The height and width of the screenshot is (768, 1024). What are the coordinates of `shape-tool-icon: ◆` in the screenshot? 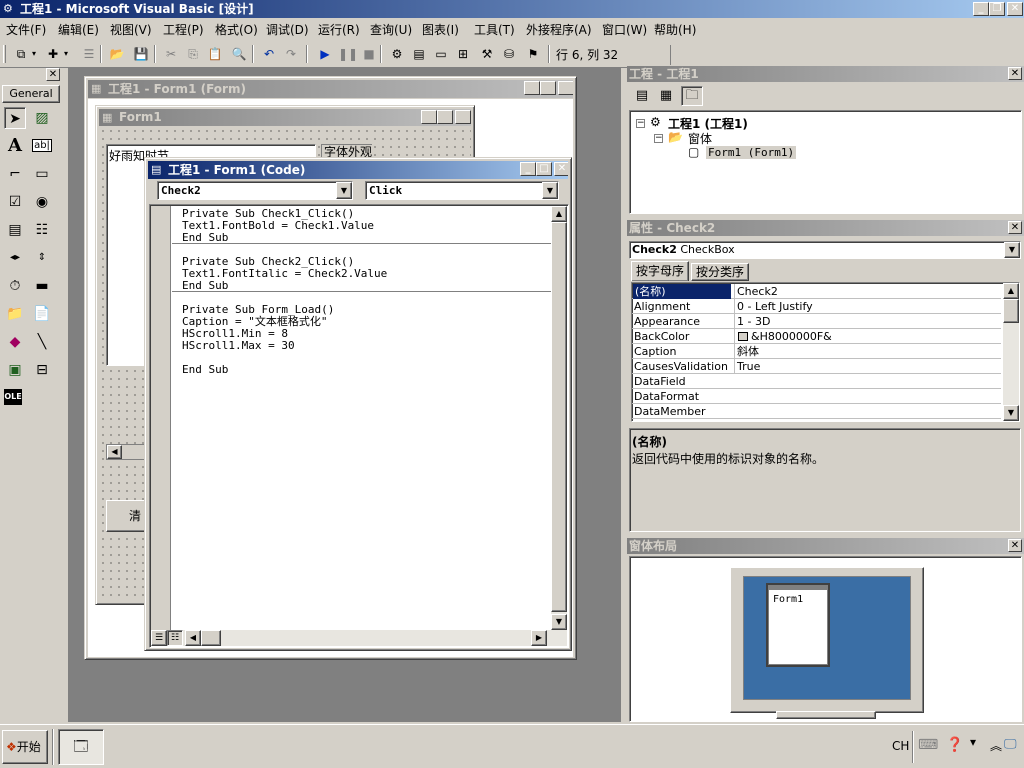 It's located at (15, 342).